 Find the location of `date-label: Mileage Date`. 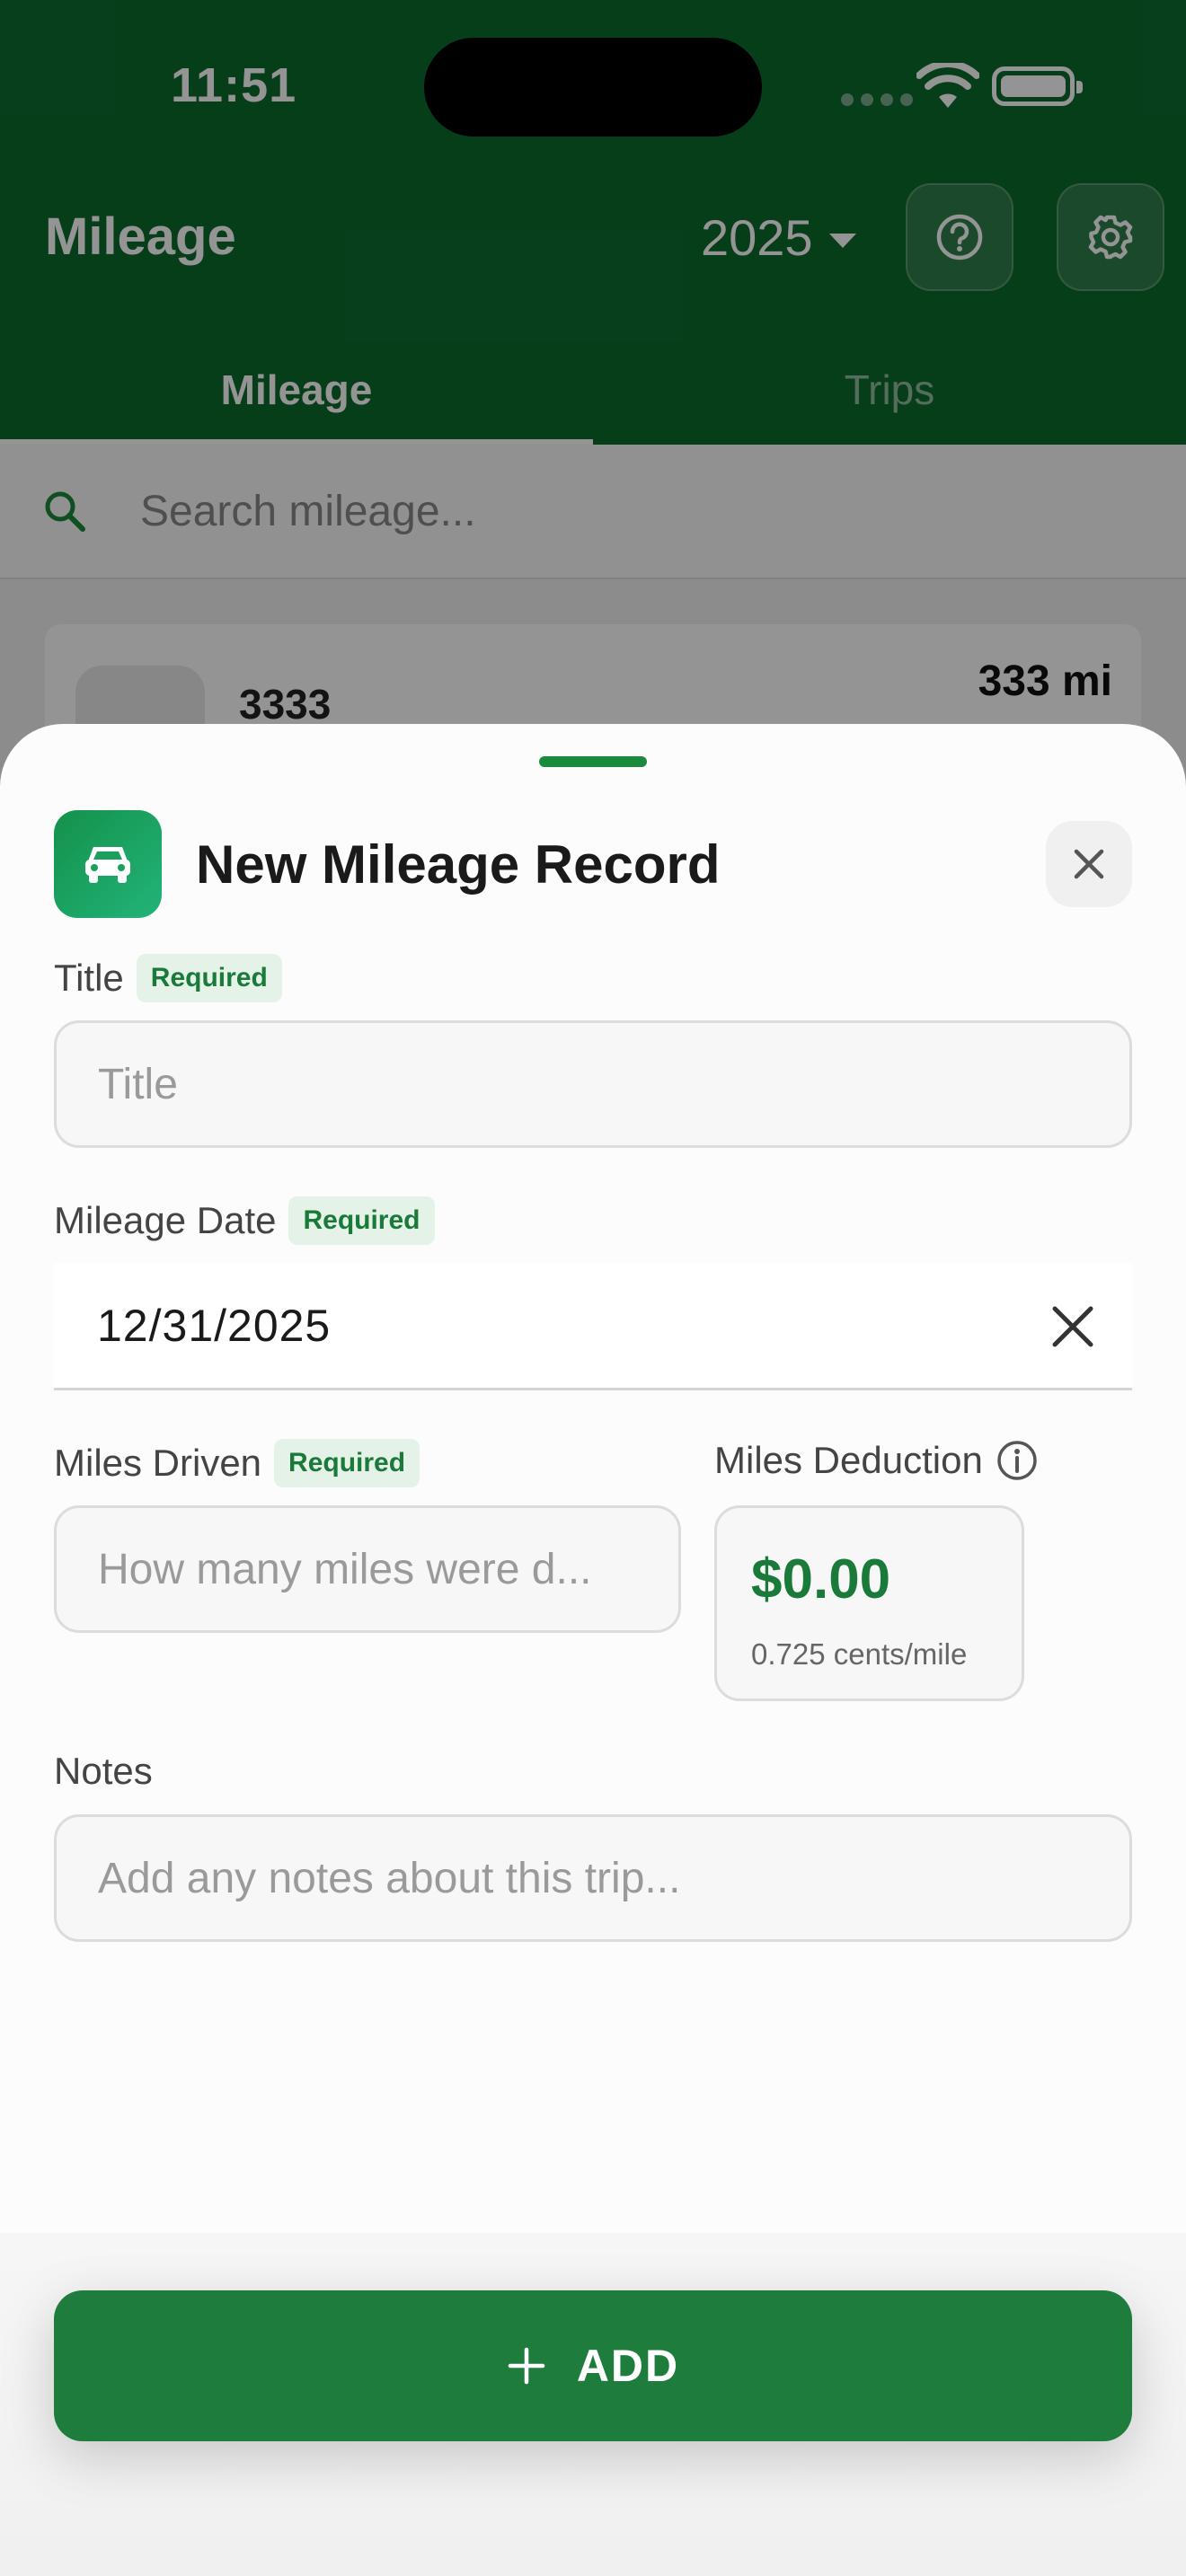

date-label: Mileage Date is located at coordinates (165, 1220).